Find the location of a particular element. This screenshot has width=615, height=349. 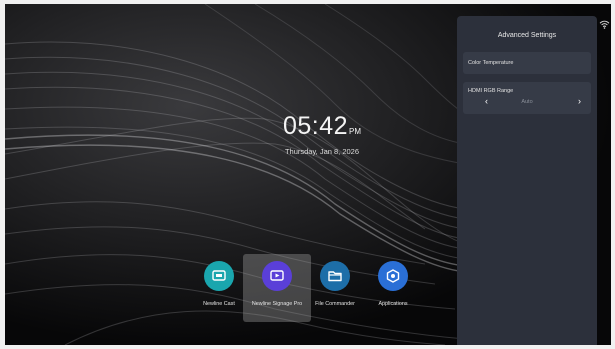

hdmi-rgb-range-value: Auto is located at coordinates (527, 102).